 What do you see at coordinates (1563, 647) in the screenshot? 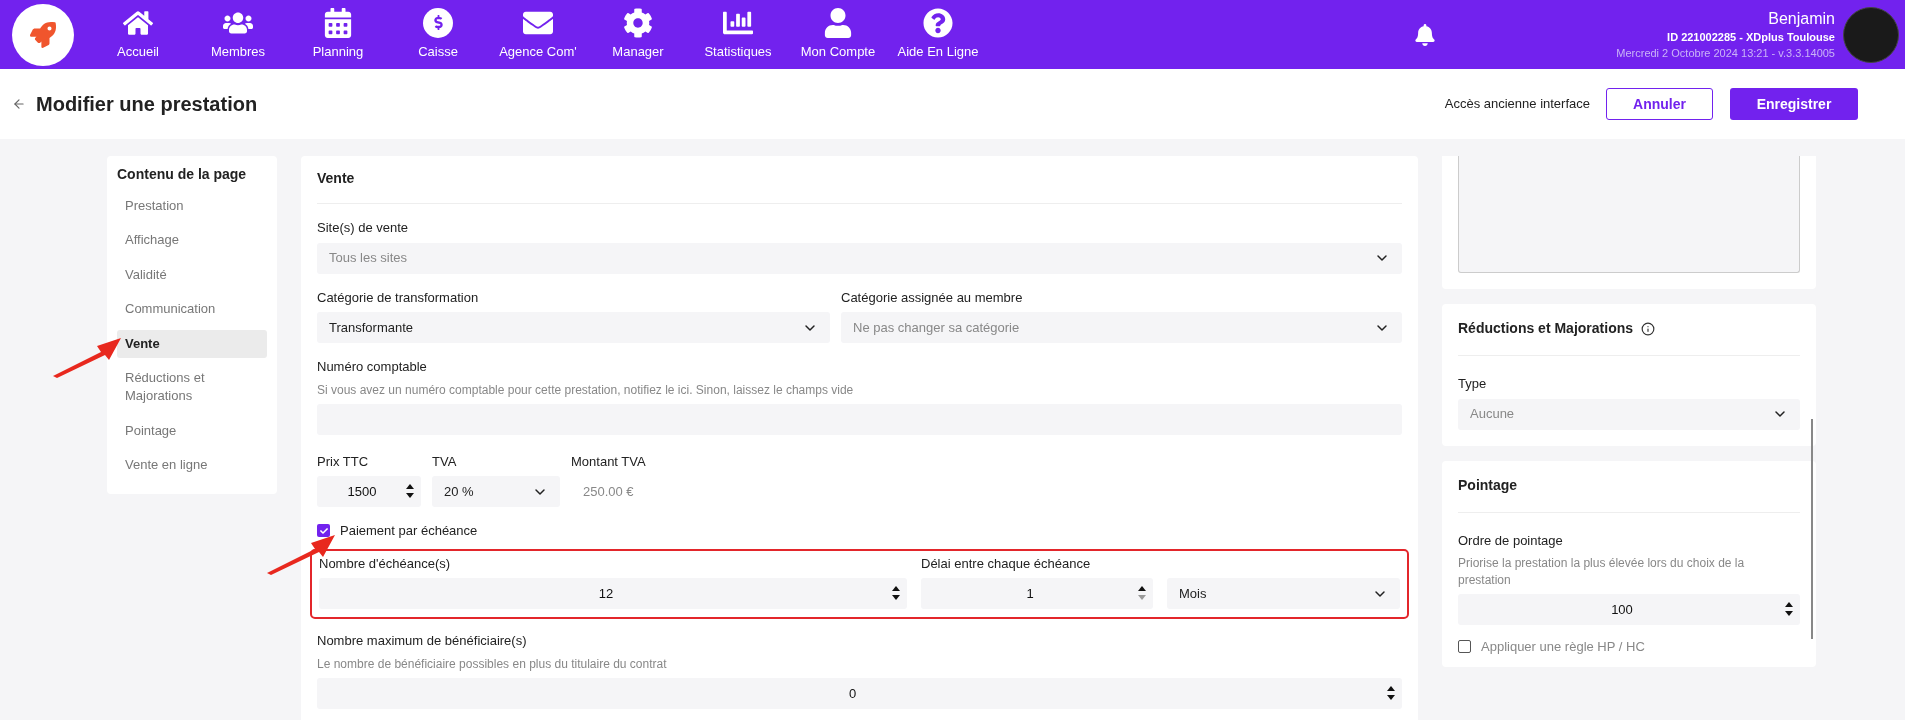
I see `checkbox-label: Appliquer une règle HP / HC` at bounding box center [1563, 647].